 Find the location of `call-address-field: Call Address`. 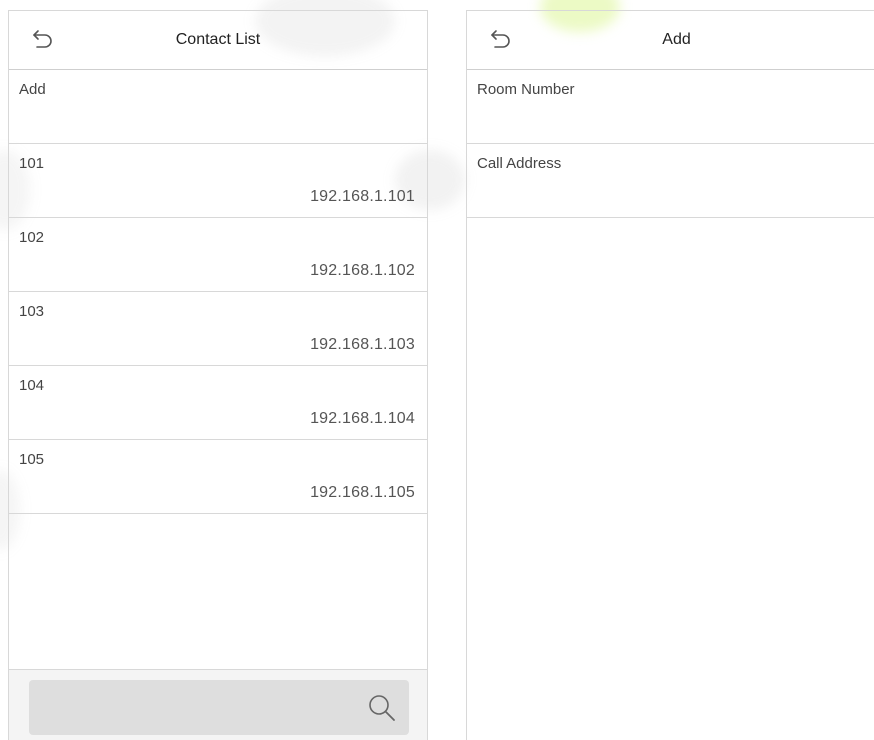

call-address-field: Call Address is located at coordinates (670, 181).